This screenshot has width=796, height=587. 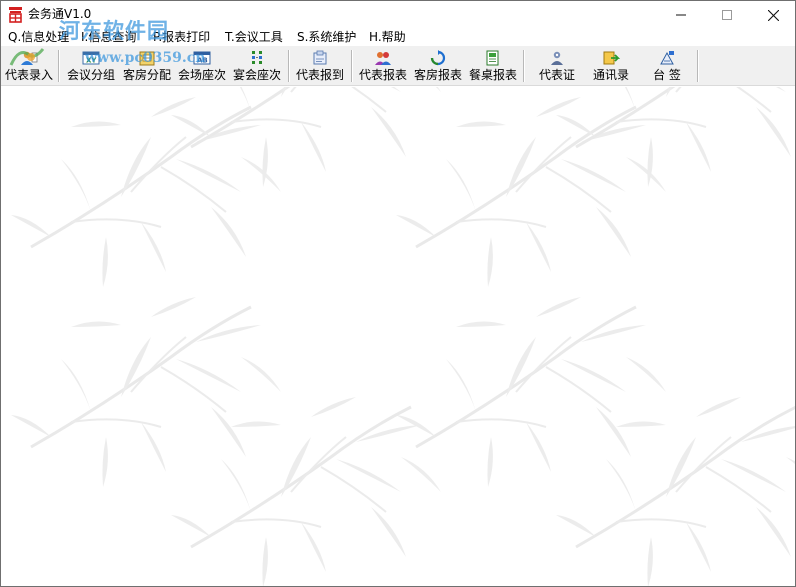 I want to click on menu-info-processing: Q.信息处理, so click(x=38, y=37).